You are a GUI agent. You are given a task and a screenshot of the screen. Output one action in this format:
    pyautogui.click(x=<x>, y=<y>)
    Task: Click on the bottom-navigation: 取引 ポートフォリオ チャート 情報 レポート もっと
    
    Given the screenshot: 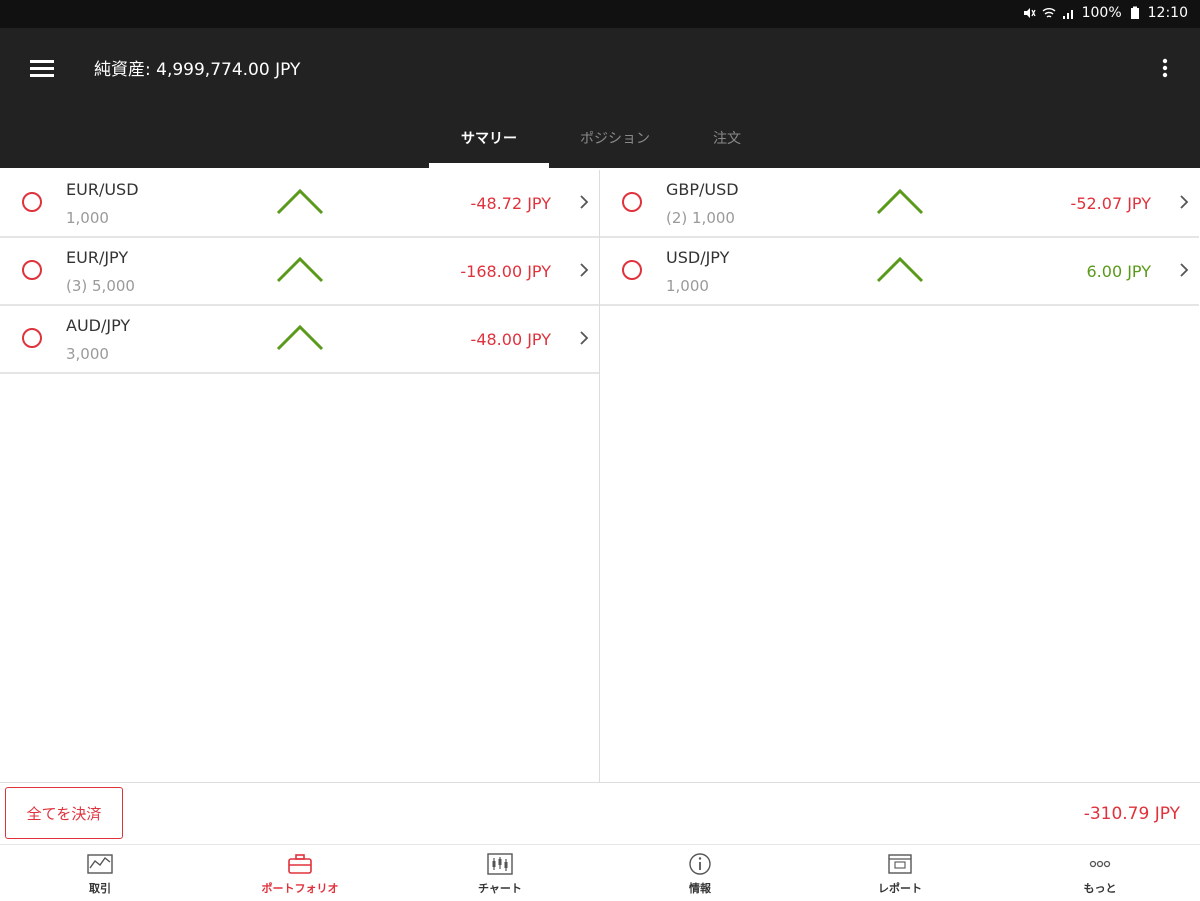 What is the action you would take?
    pyautogui.click(x=600, y=872)
    